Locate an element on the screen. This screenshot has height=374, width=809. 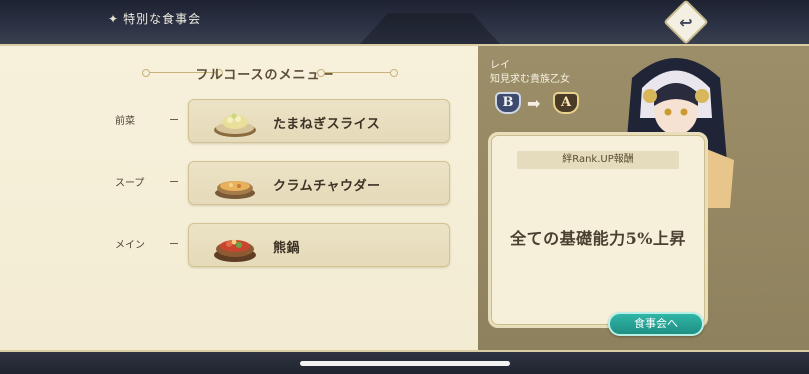
title-flourish-right is located at coordinates (357, 73).